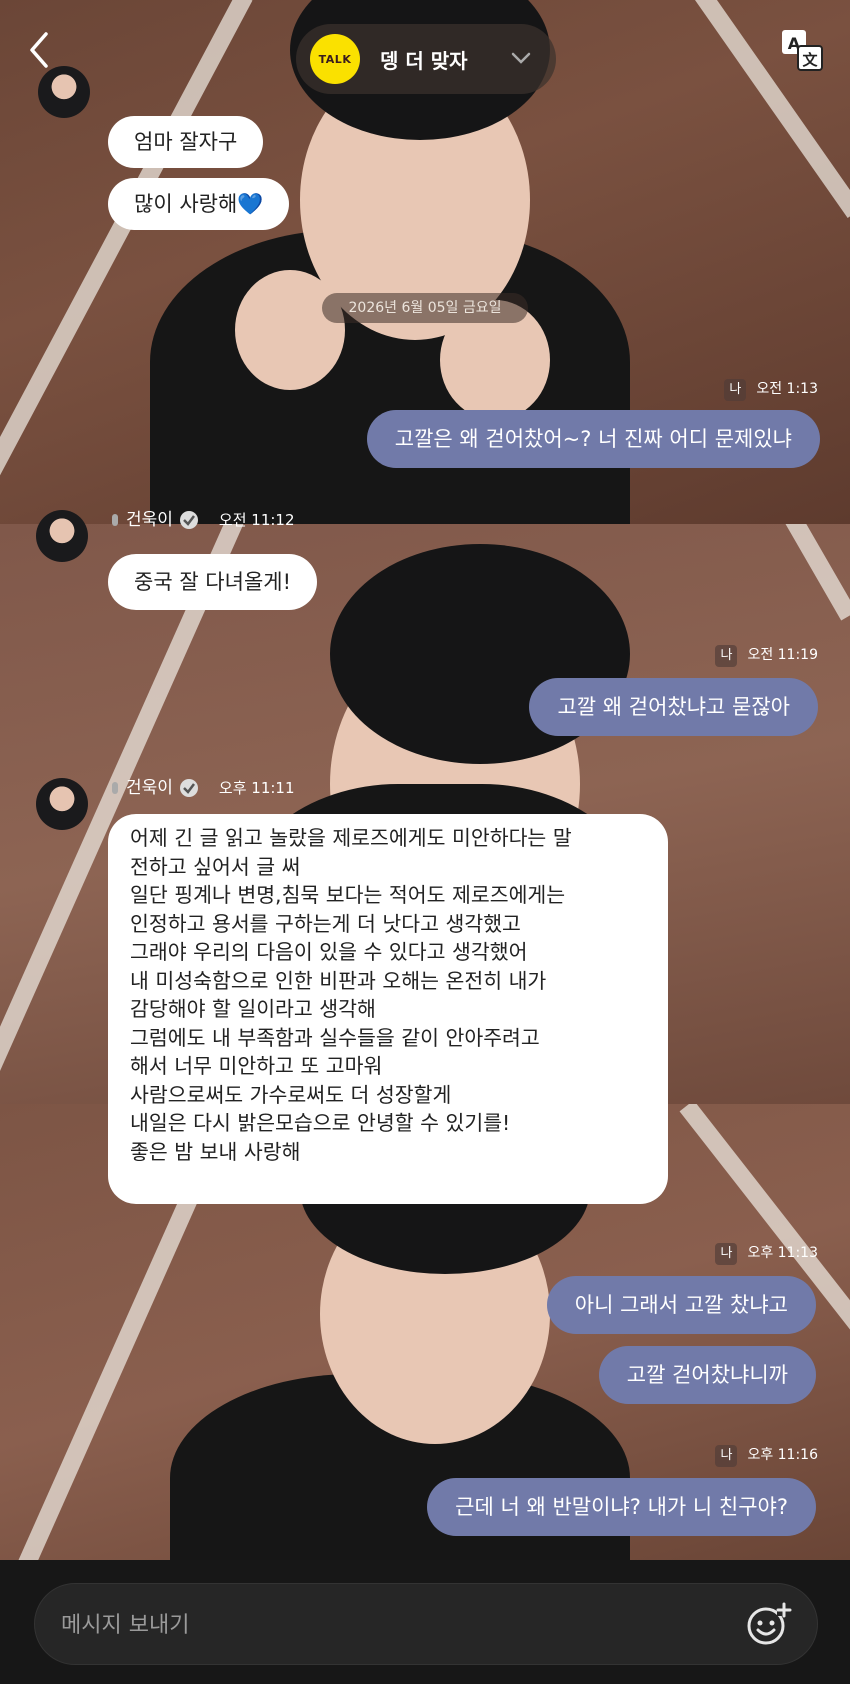 The image size is (850, 1684). What do you see at coordinates (681, 1305) in the screenshot?
I see `message-bubble-sent: 아니 그래서 고깔 찼냐고` at bounding box center [681, 1305].